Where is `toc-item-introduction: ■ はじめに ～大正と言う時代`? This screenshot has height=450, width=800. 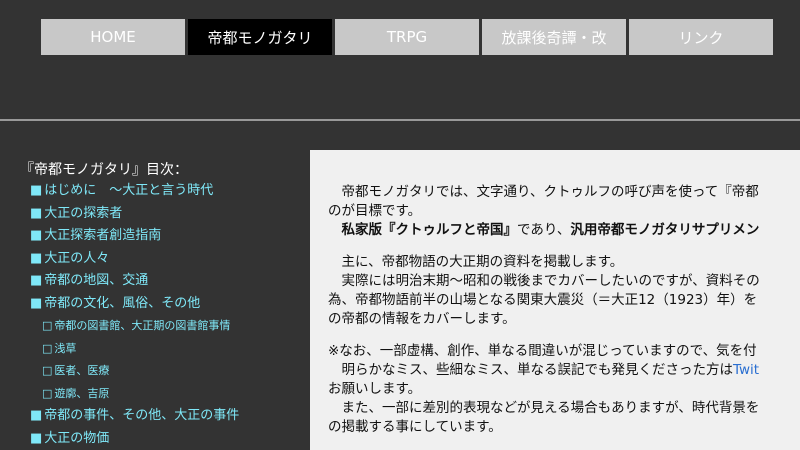
toc-item-introduction: ■ はじめに ～大正と言う時代 is located at coordinates (165, 191).